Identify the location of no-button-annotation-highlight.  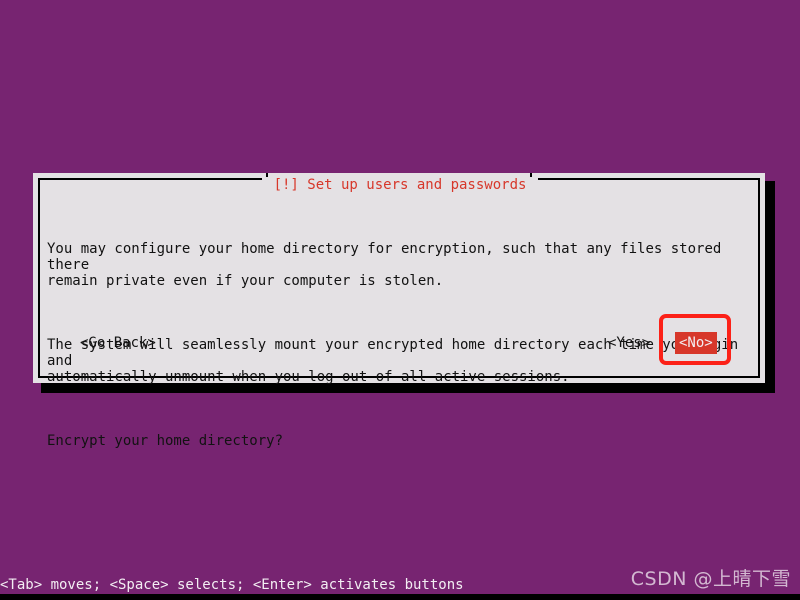
(695, 339).